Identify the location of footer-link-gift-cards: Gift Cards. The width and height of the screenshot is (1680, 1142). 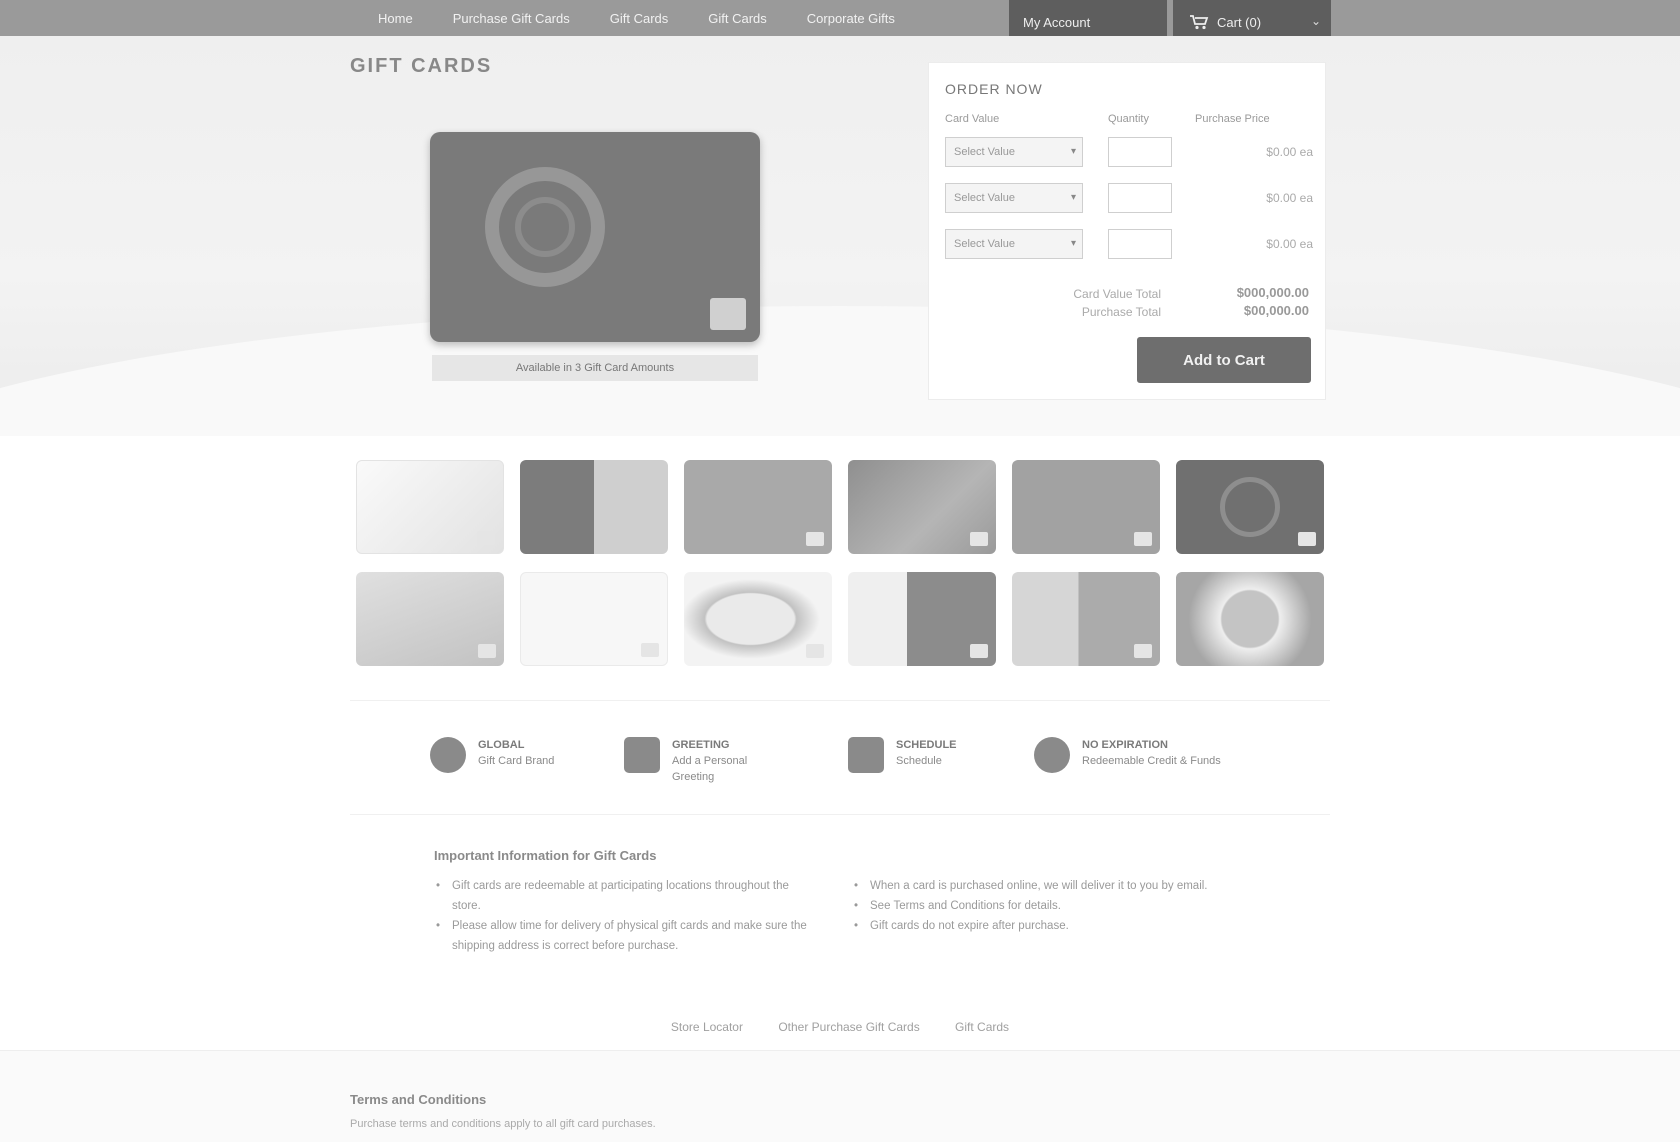
(982, 1027).